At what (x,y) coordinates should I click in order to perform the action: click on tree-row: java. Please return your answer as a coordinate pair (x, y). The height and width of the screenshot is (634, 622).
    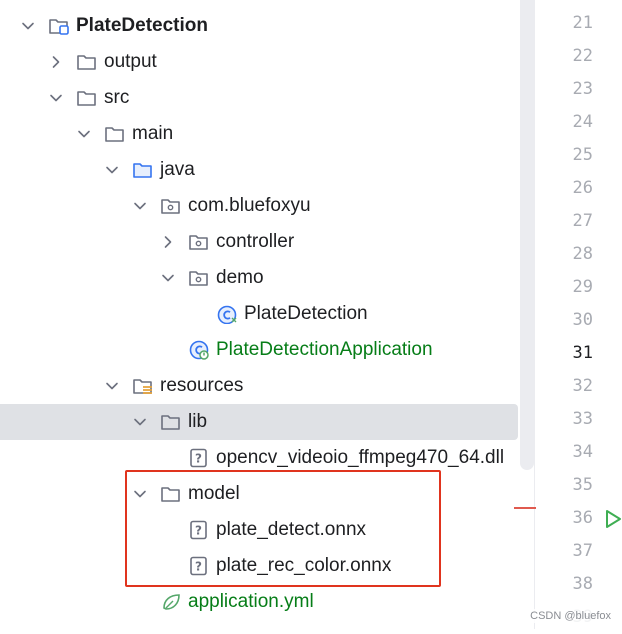
    Looking at the image, I should click on (259, 170).